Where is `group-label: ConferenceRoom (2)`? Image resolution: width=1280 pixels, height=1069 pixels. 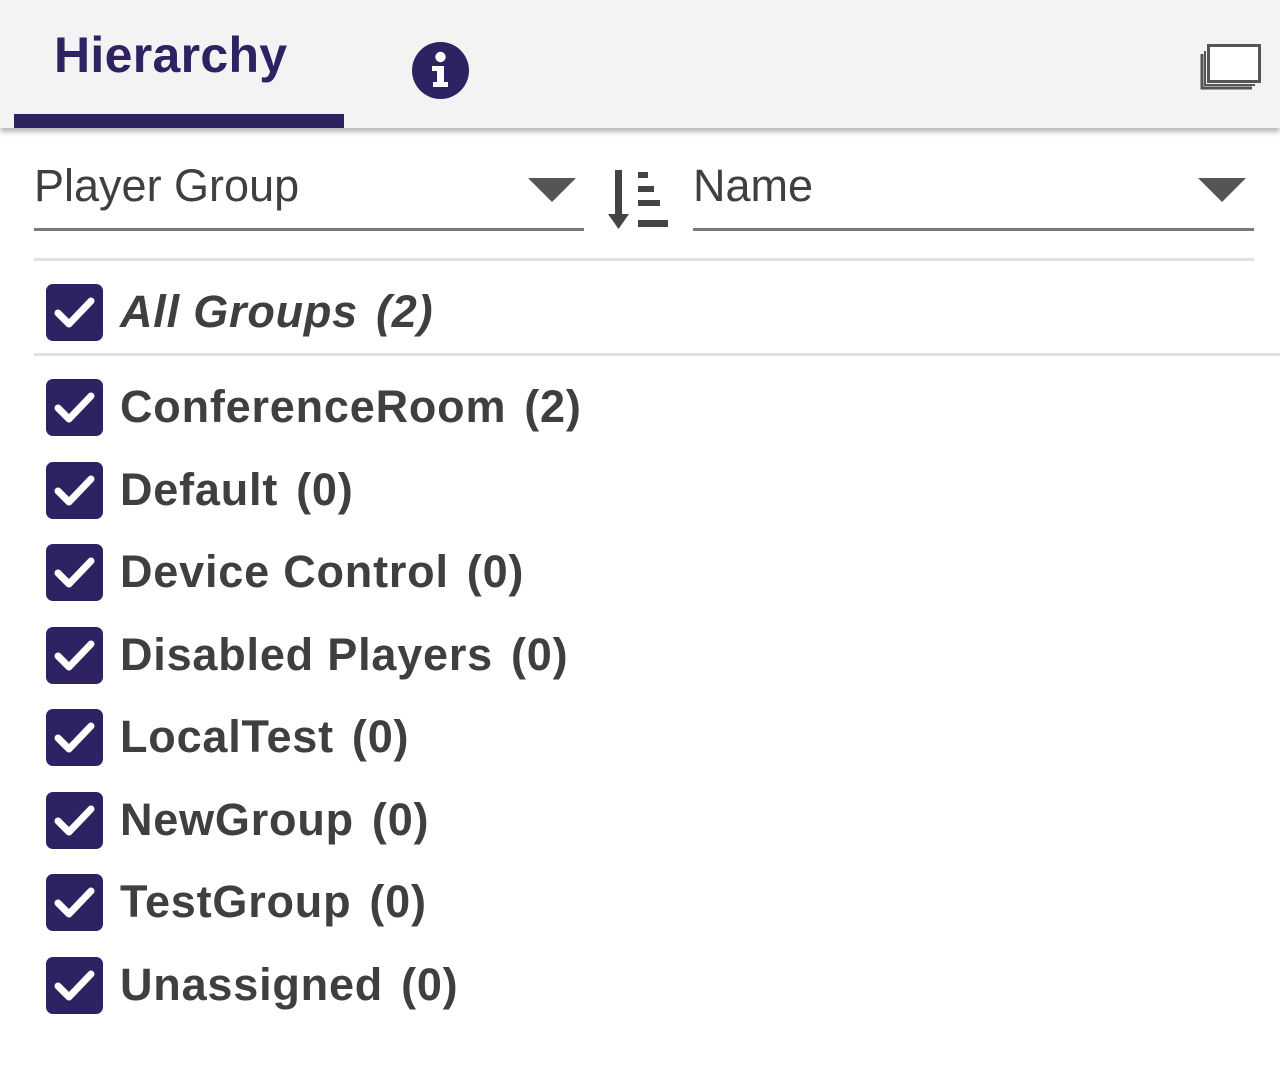 group-label: ConferenceRoom (2) is located at coordinates (351, 407).